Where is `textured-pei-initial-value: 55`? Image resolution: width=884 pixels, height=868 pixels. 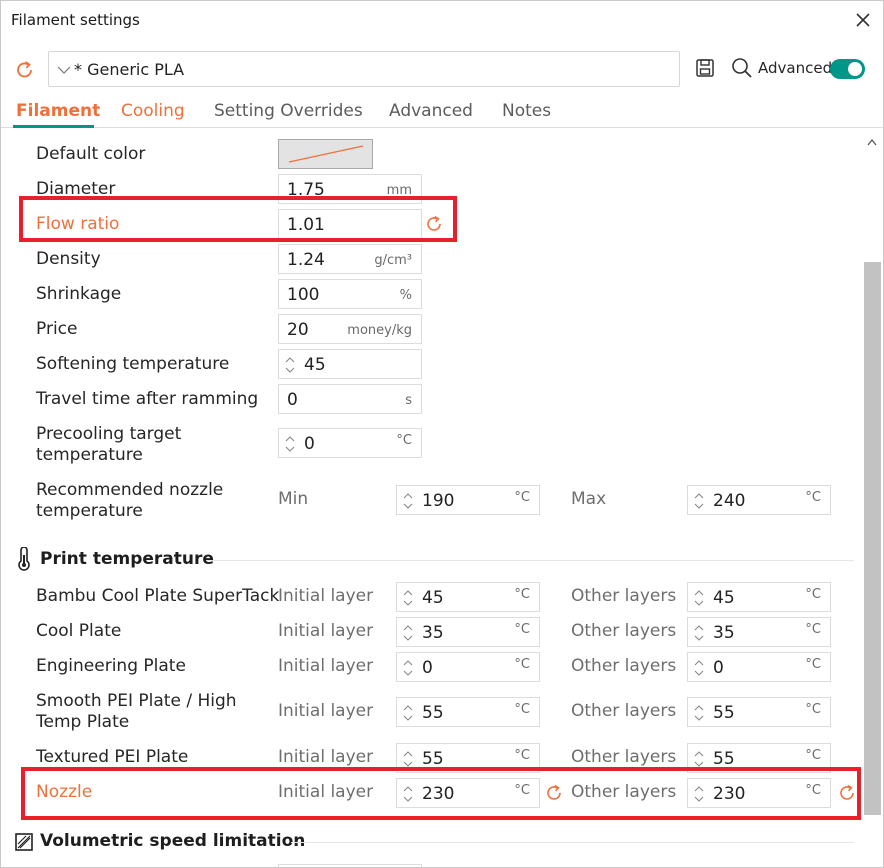 textured-pei-initial-value: 55 is located at coordinates (433, 759).